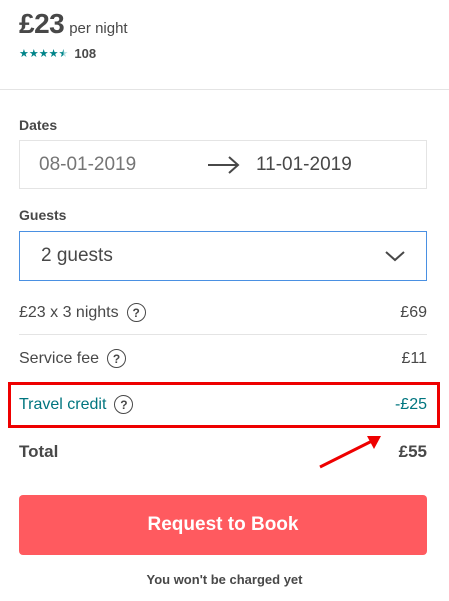 Image resolution: width=449 pixels, height=601 pixels. I want to click on dates-label: Dates, so click(38, 125).